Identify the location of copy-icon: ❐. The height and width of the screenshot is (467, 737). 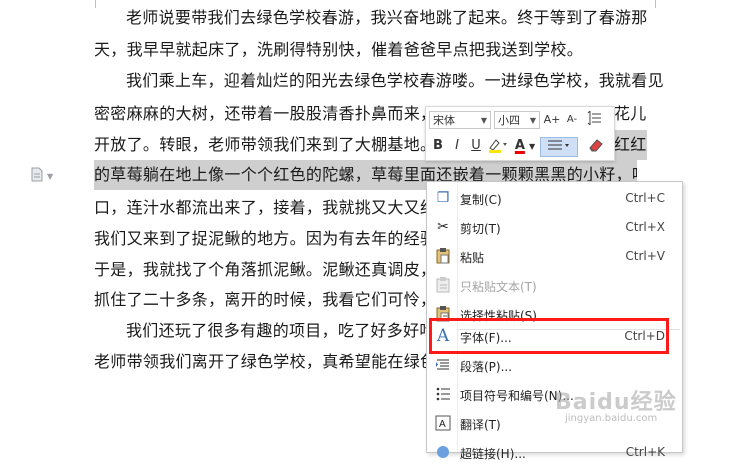
(443, 198).